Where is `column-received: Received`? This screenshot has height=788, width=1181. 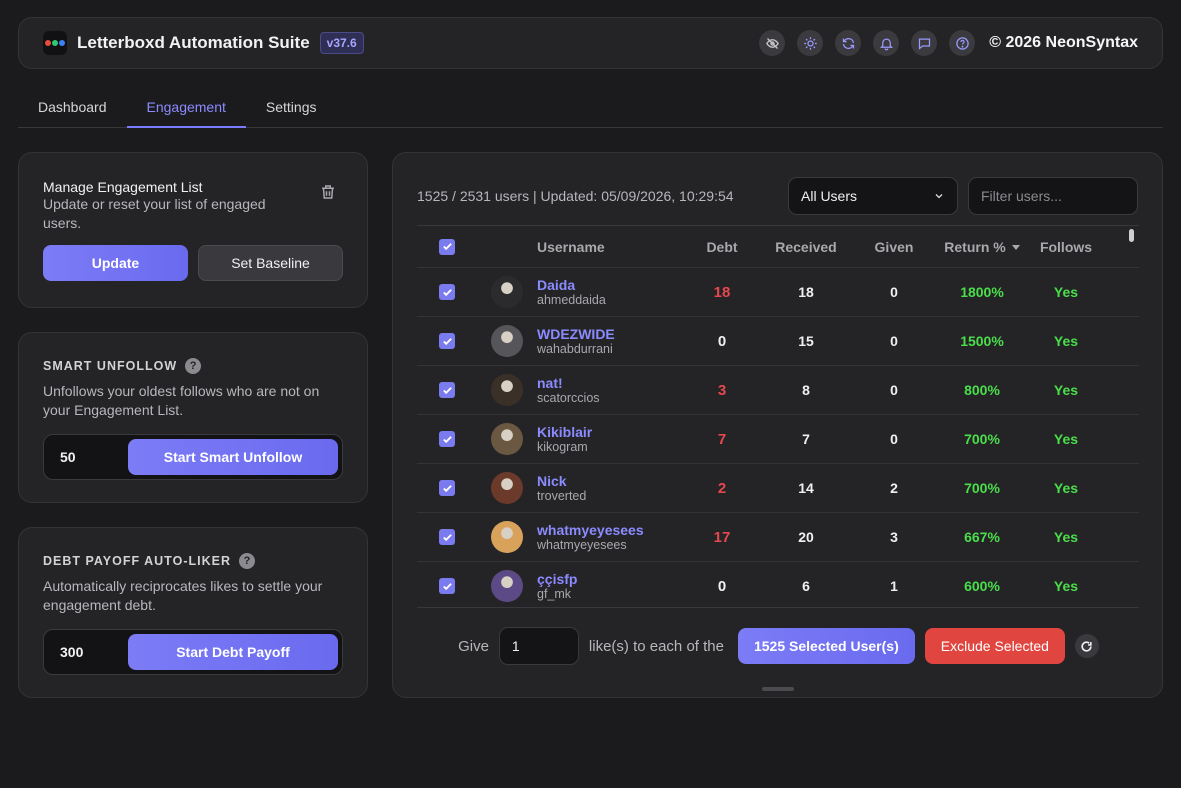 column-received: Received is located at coordinates (806, 247).